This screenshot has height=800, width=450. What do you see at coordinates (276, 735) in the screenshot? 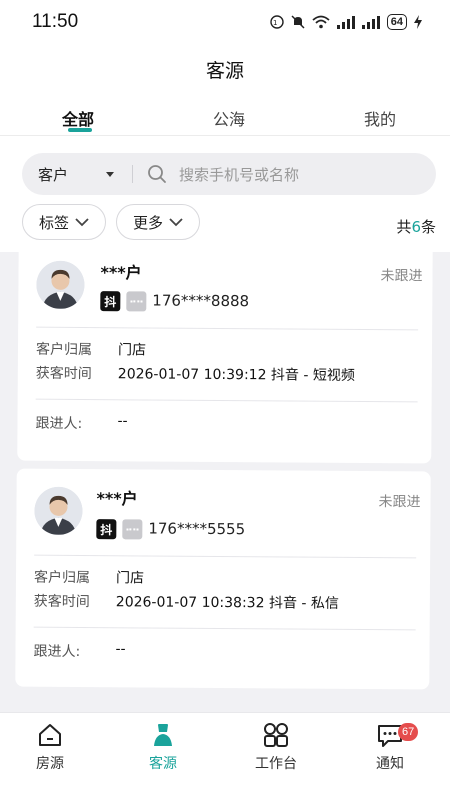
I see `grid-icon` at bounding box center [276, 735].